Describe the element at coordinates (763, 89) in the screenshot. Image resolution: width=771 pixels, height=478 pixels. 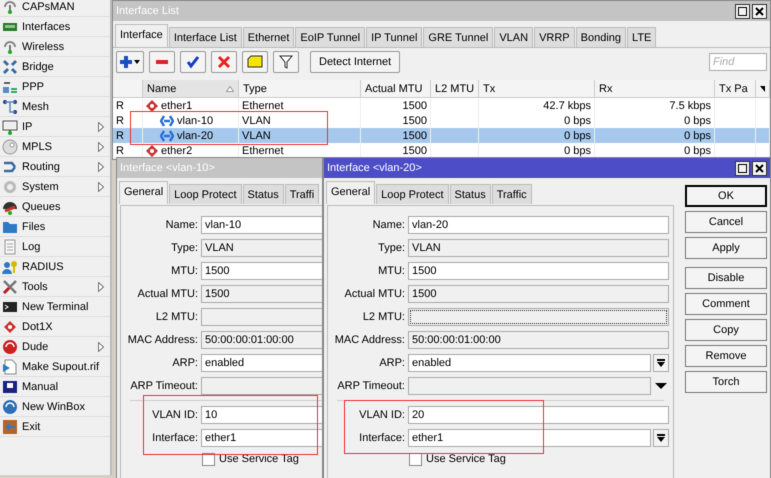
I see `column-menu-button` at that location.